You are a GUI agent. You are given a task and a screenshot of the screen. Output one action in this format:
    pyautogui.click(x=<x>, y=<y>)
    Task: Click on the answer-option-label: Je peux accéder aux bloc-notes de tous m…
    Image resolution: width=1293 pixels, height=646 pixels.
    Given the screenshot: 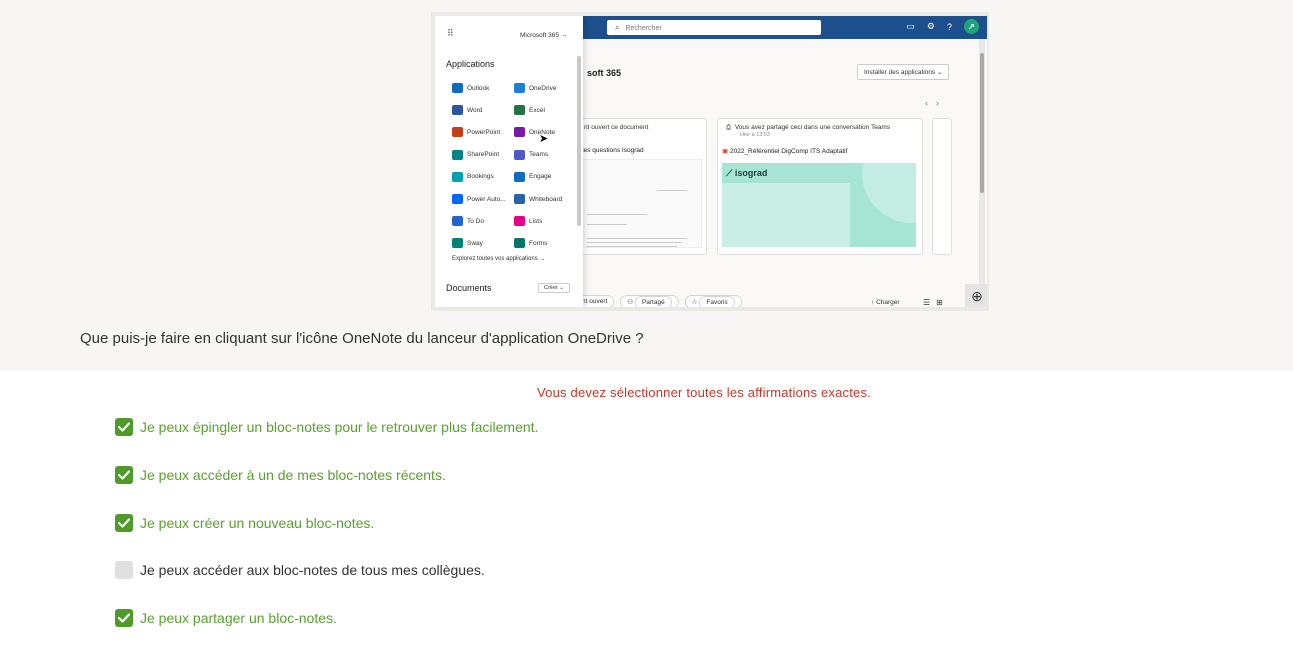 What is the action you would take?
    pyautogui.click(x=312, y=570)
    